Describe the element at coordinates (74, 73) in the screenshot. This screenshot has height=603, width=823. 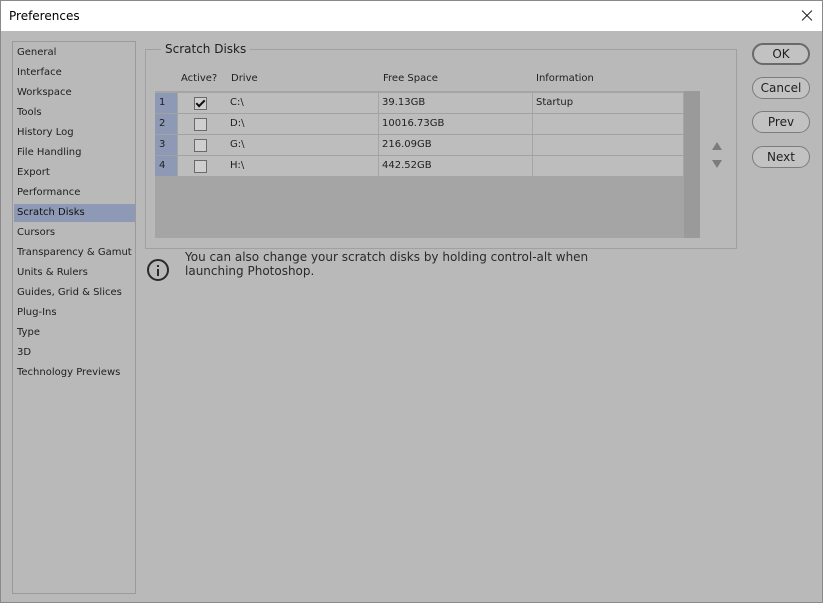
I see `sidebar-item-interface: Interface` at that location.